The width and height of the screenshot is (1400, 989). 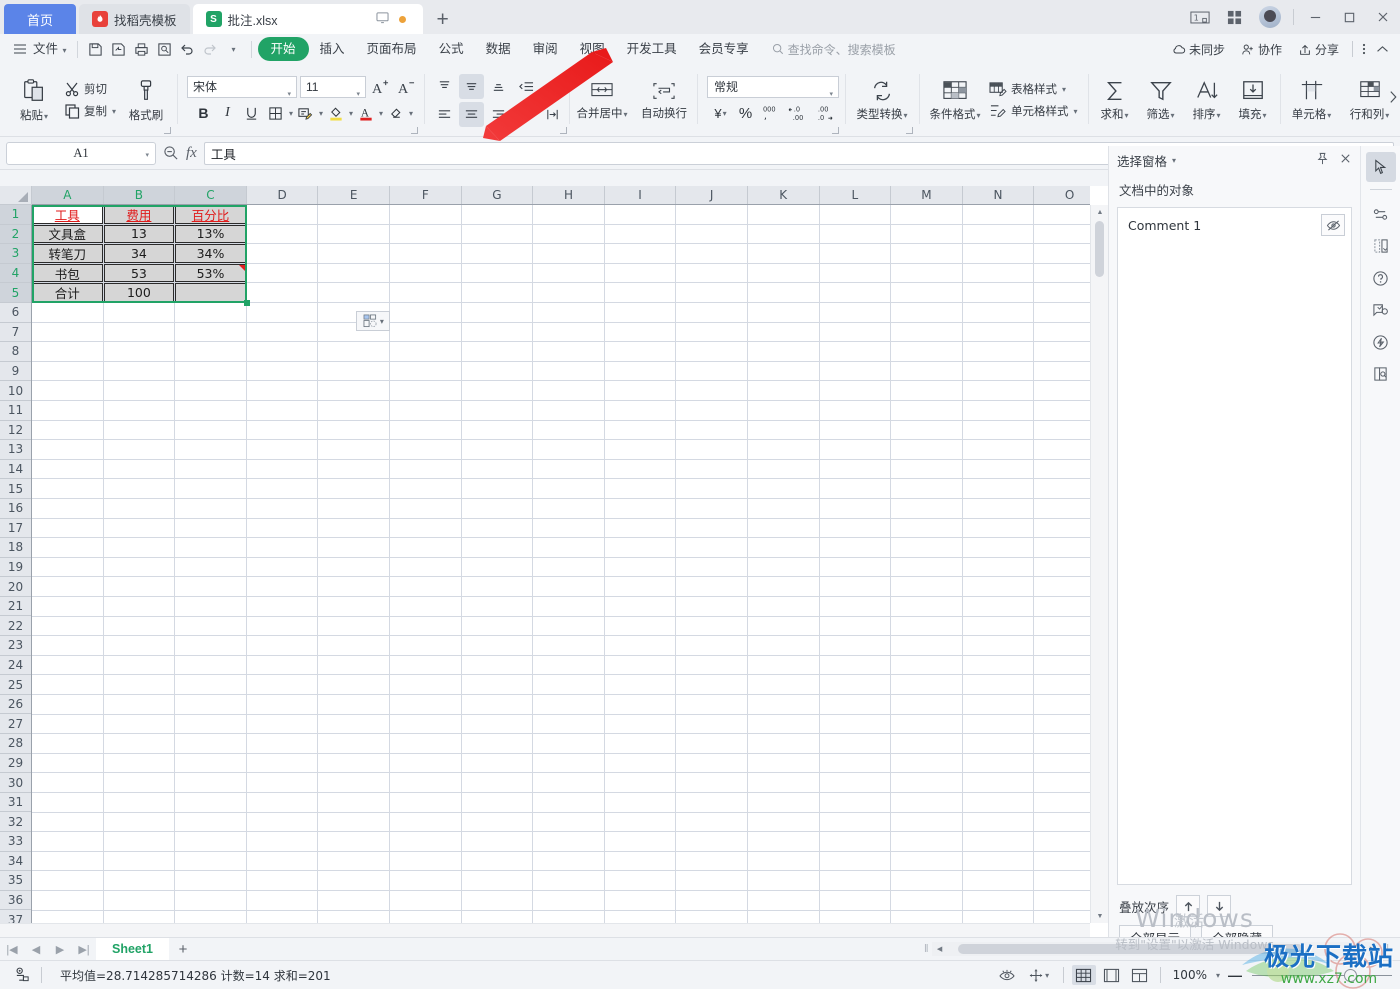 What do you see at coordinates (171, 153) in the screenshot?
I see `zoom-formula-icon` at bounding box center [171, 153].